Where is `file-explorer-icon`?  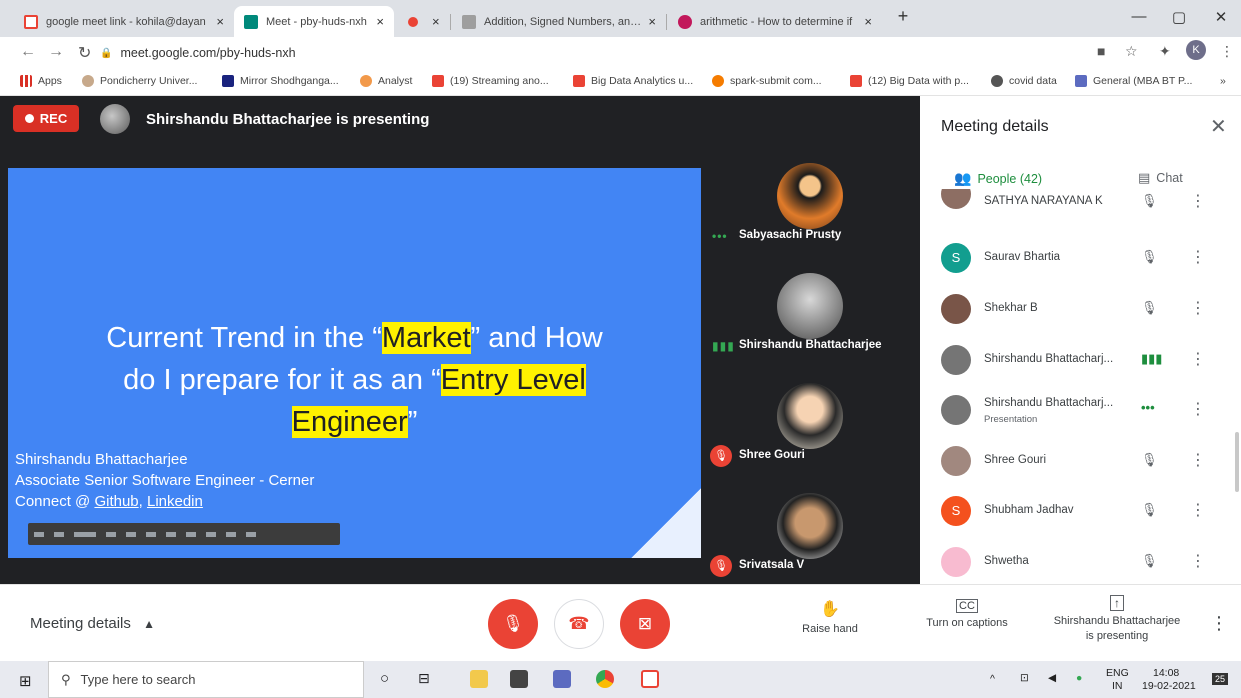
file-explorer-icon is located at coordinates (479, 679).